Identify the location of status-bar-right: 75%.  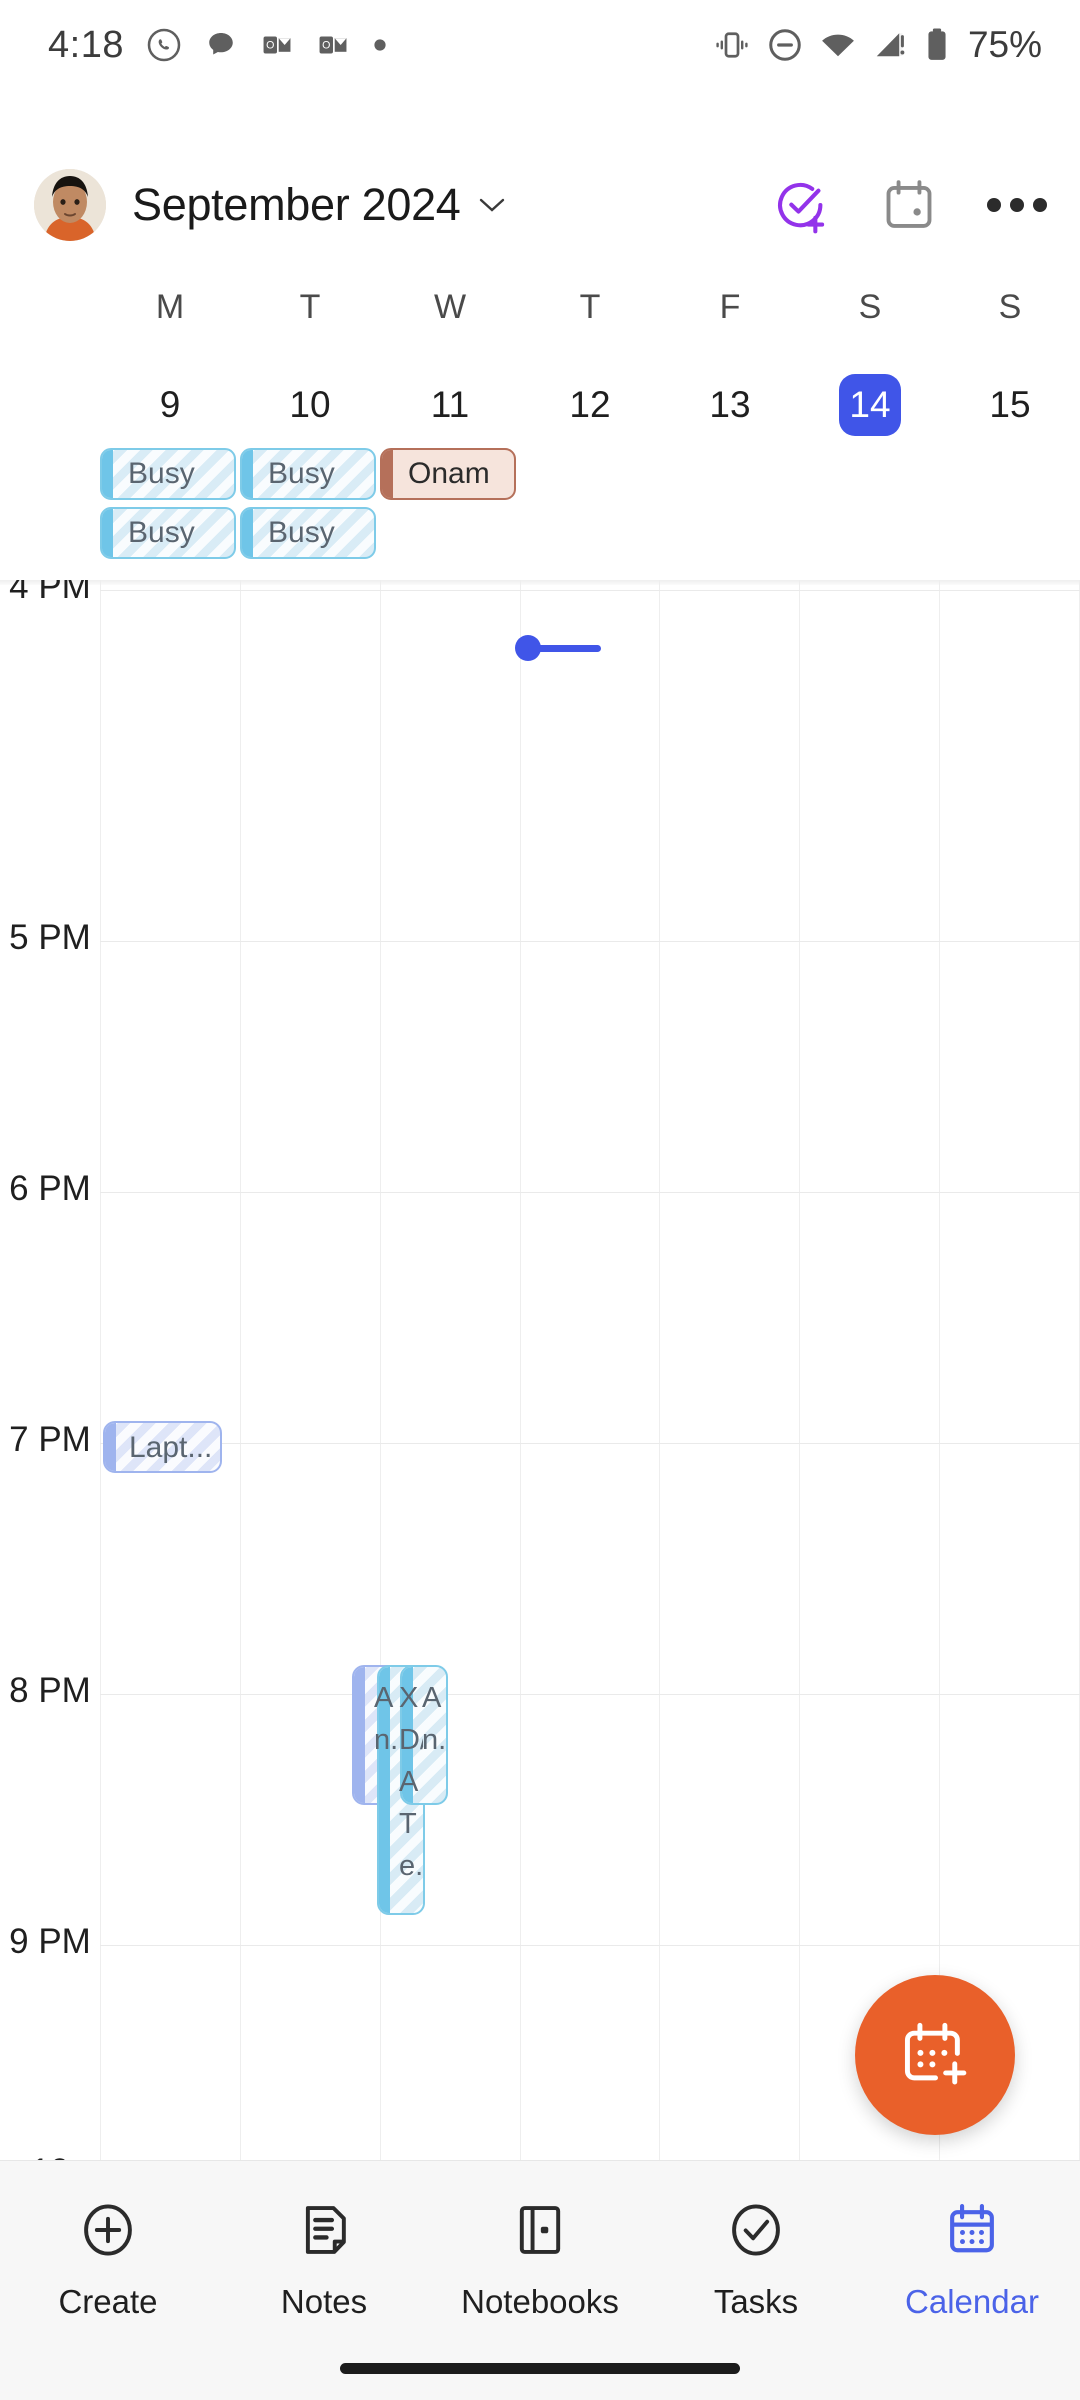
(877, 45).